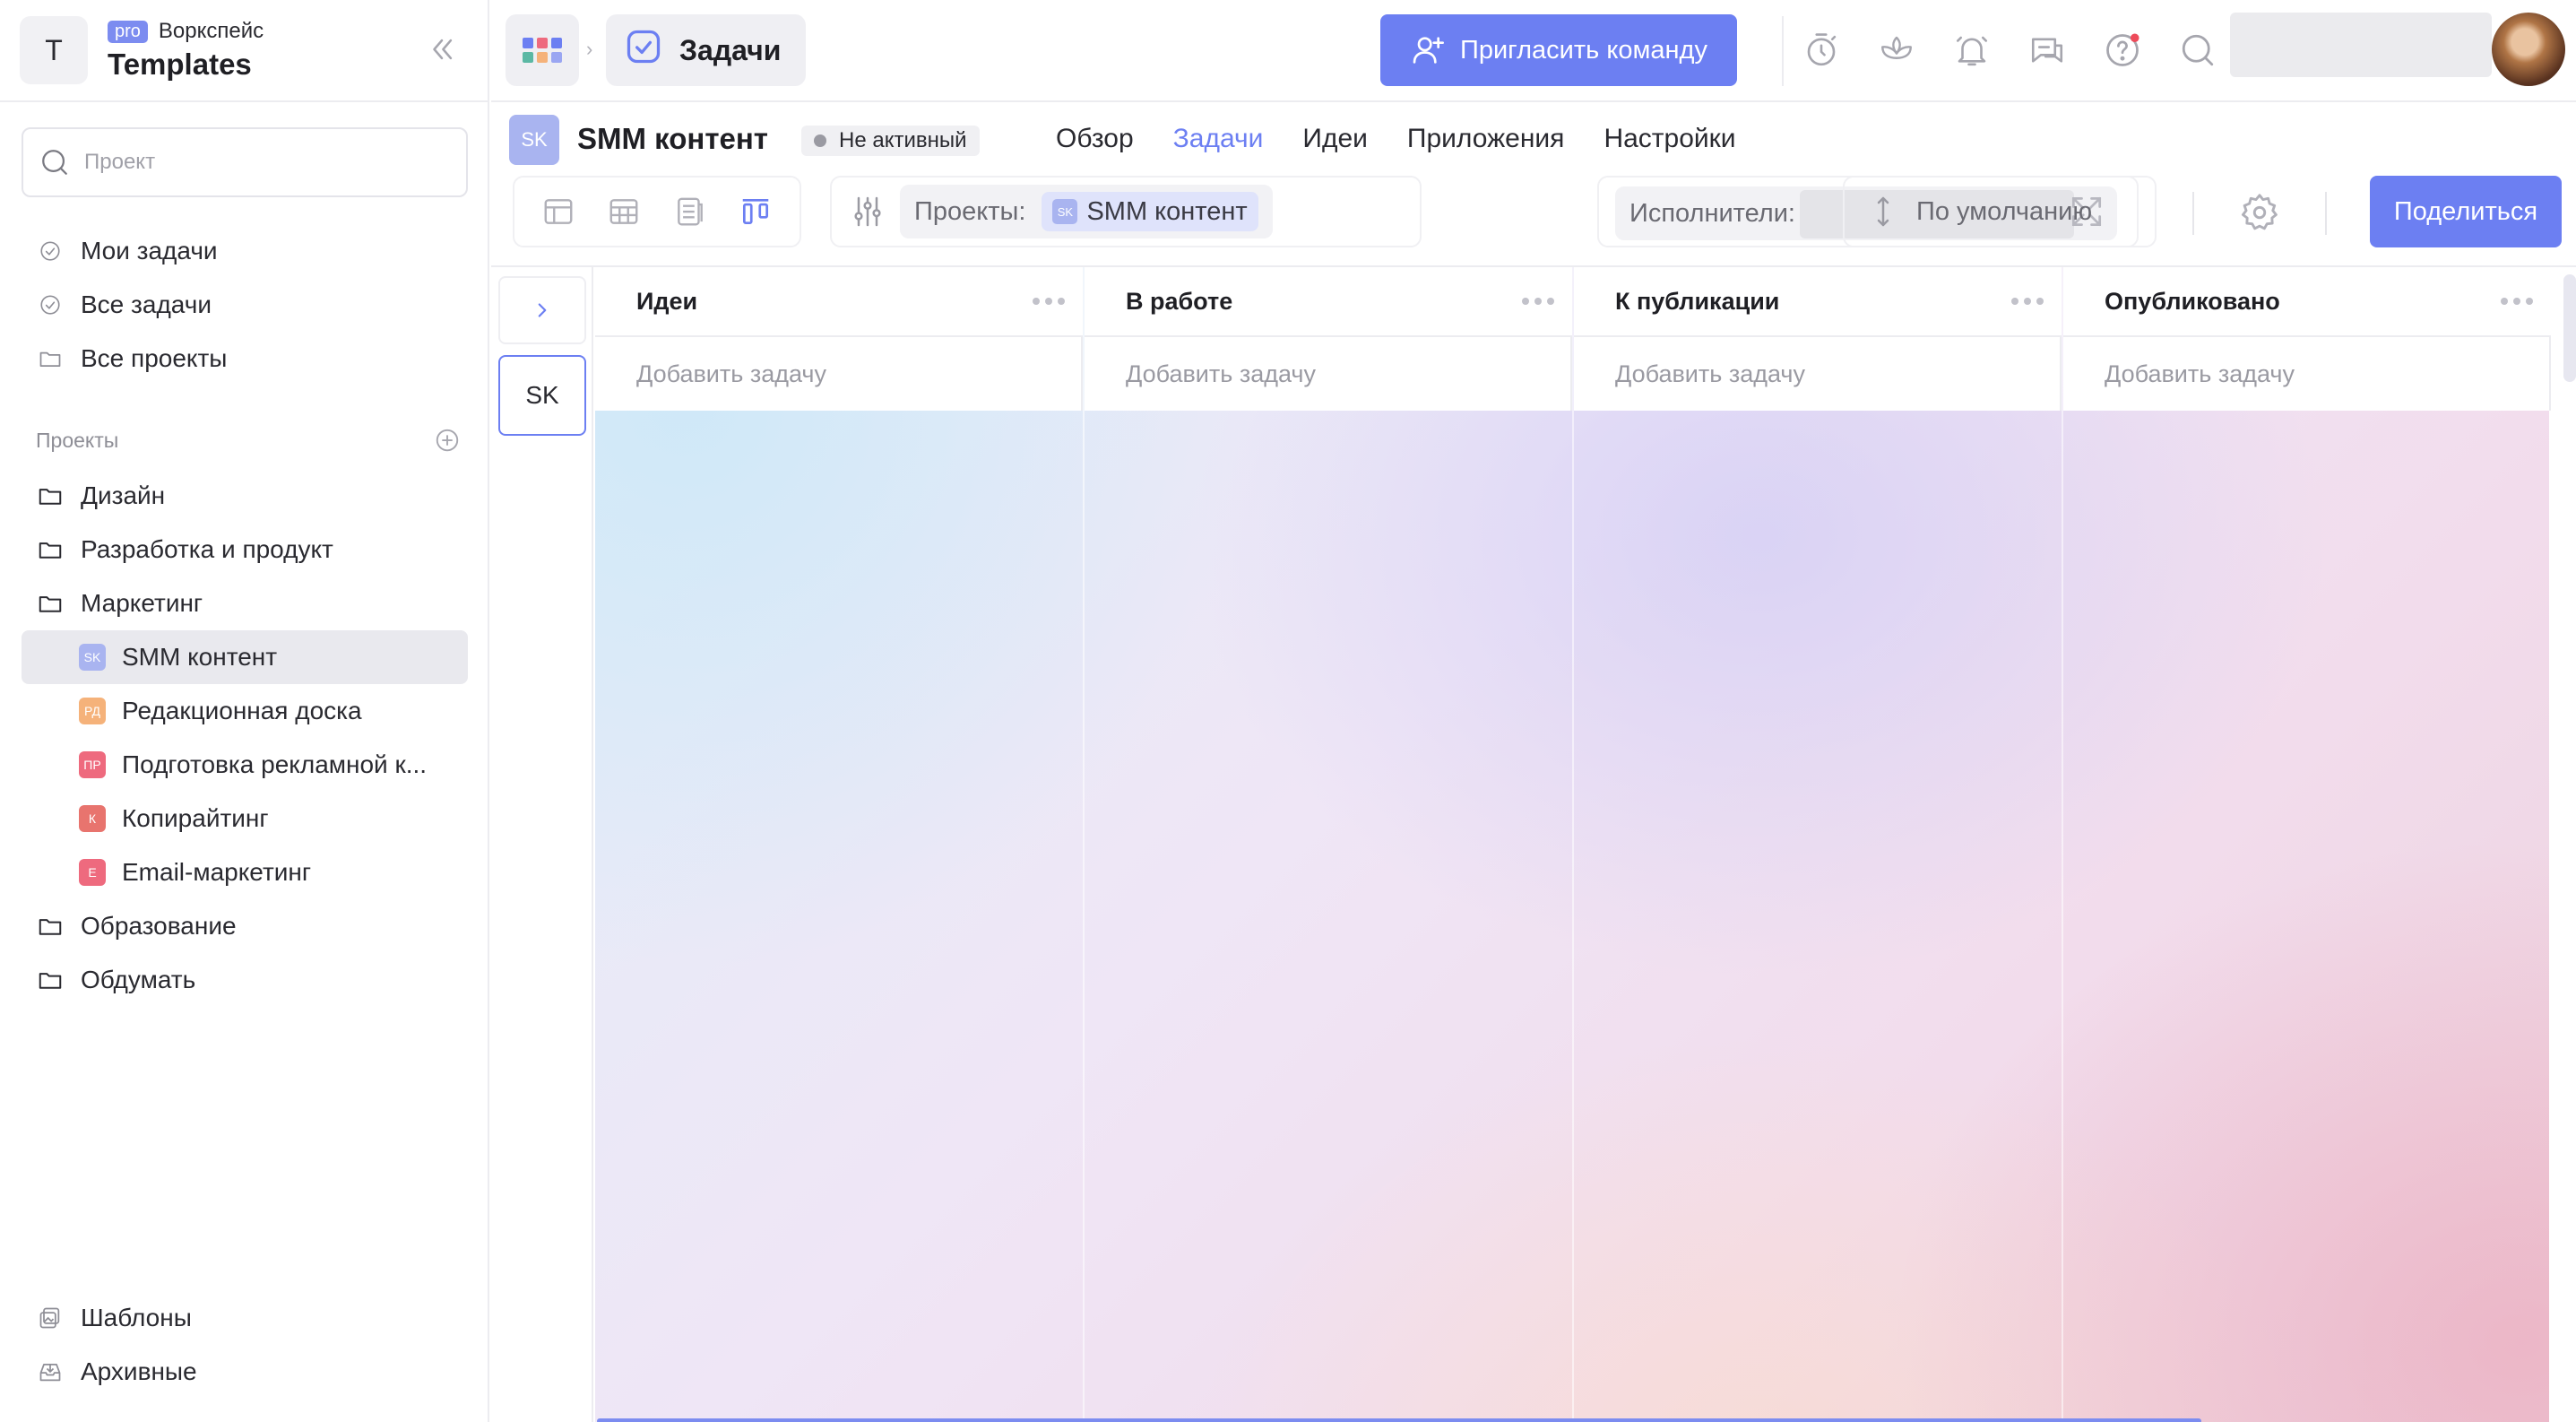 This screenshot has height=1422, width=2576. Describe the element at coordinates (2528, 49) in the screenshot. I see `user-avatar` at that location.